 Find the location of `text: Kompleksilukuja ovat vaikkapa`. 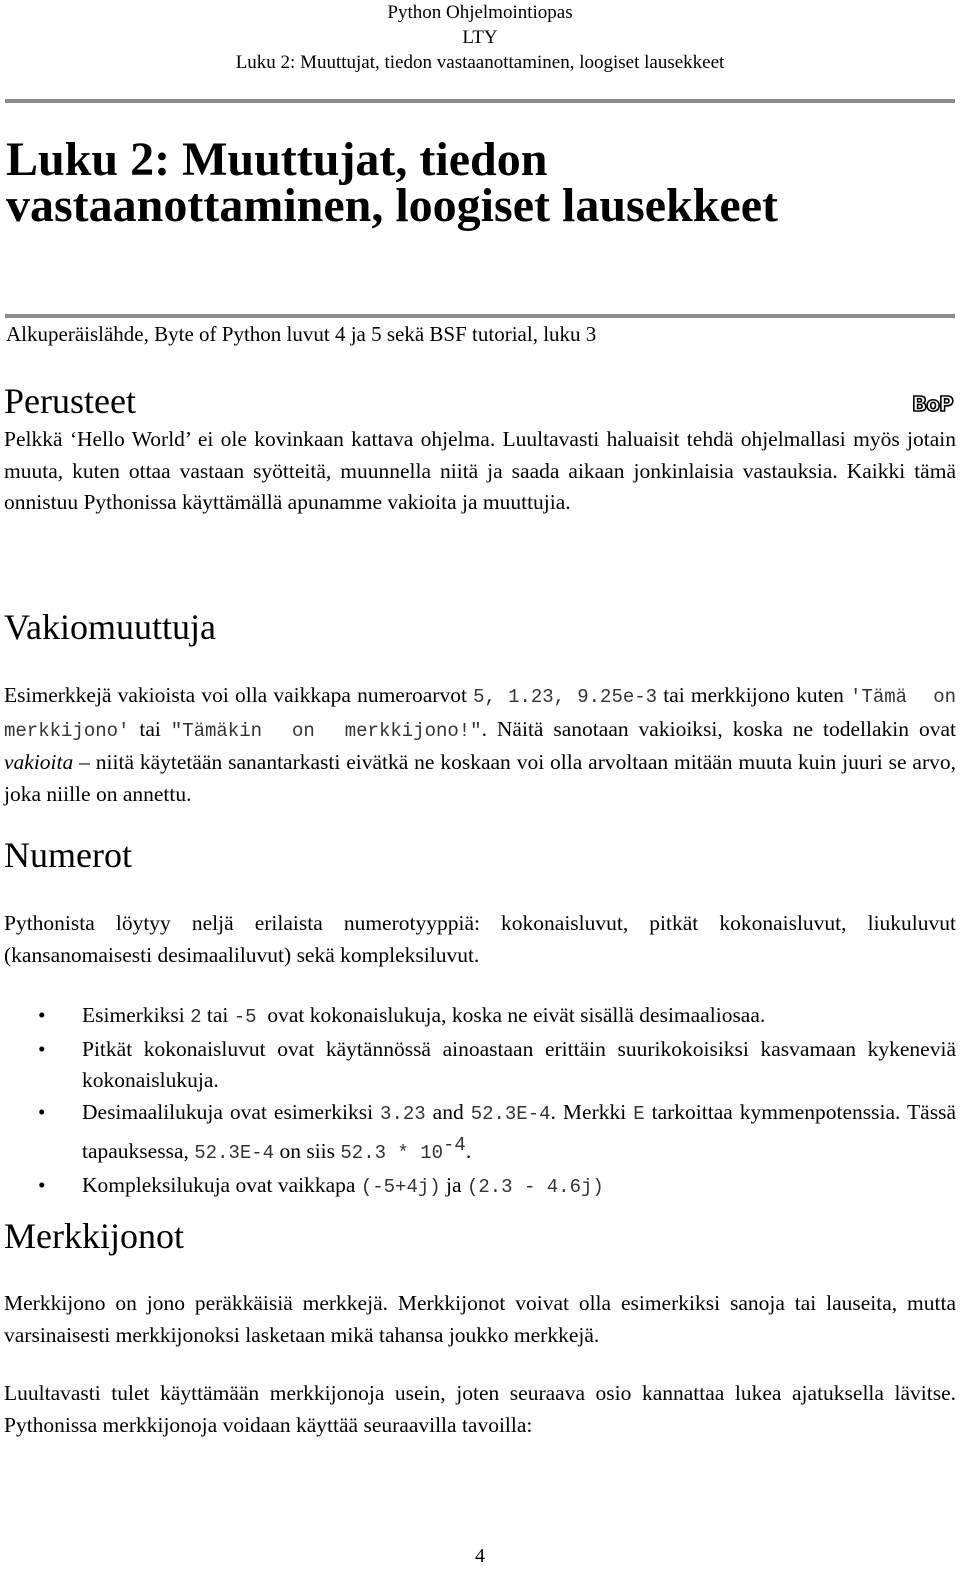

text: Kompleksilukuja ovat vaikkapa is located at coordinates (221, 1184).